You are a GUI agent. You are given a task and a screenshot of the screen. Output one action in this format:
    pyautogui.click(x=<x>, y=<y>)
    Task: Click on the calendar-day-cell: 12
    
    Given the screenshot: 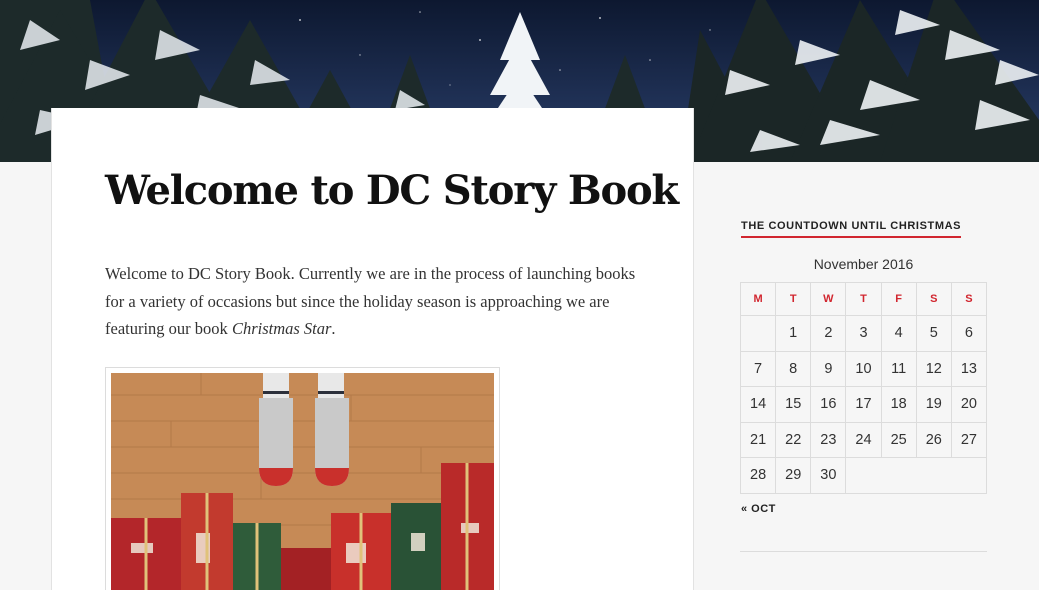 What is the action you would take?
    pyautogui.click(x=933, y=368)
    